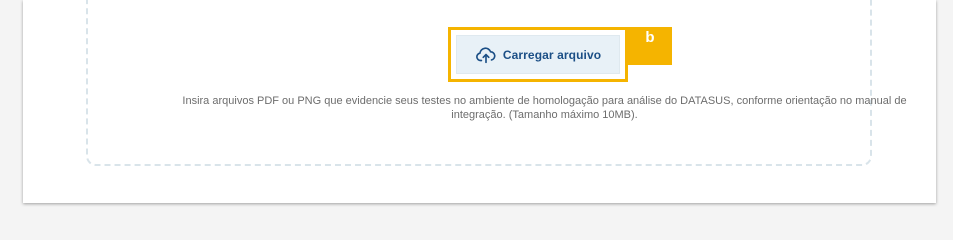  I want to click on annotation-badge: b, so click(650, 46).